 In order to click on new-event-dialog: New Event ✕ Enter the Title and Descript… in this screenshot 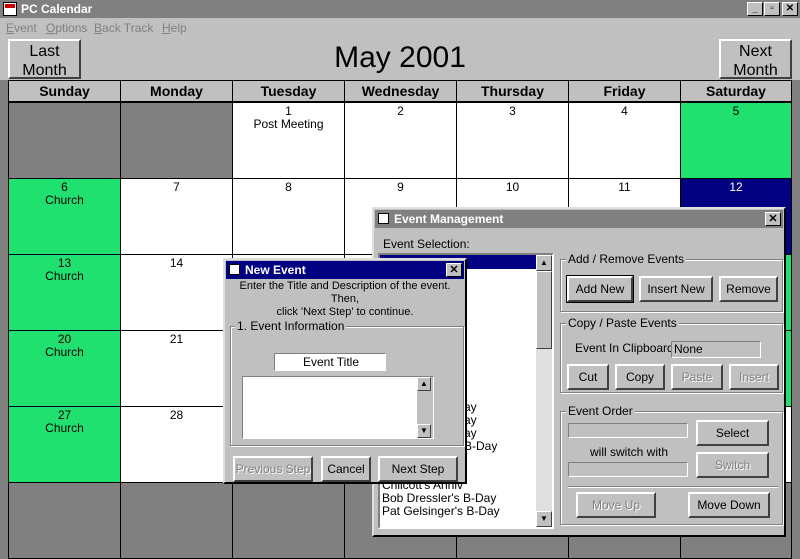, I will do `click(345, 371)`.